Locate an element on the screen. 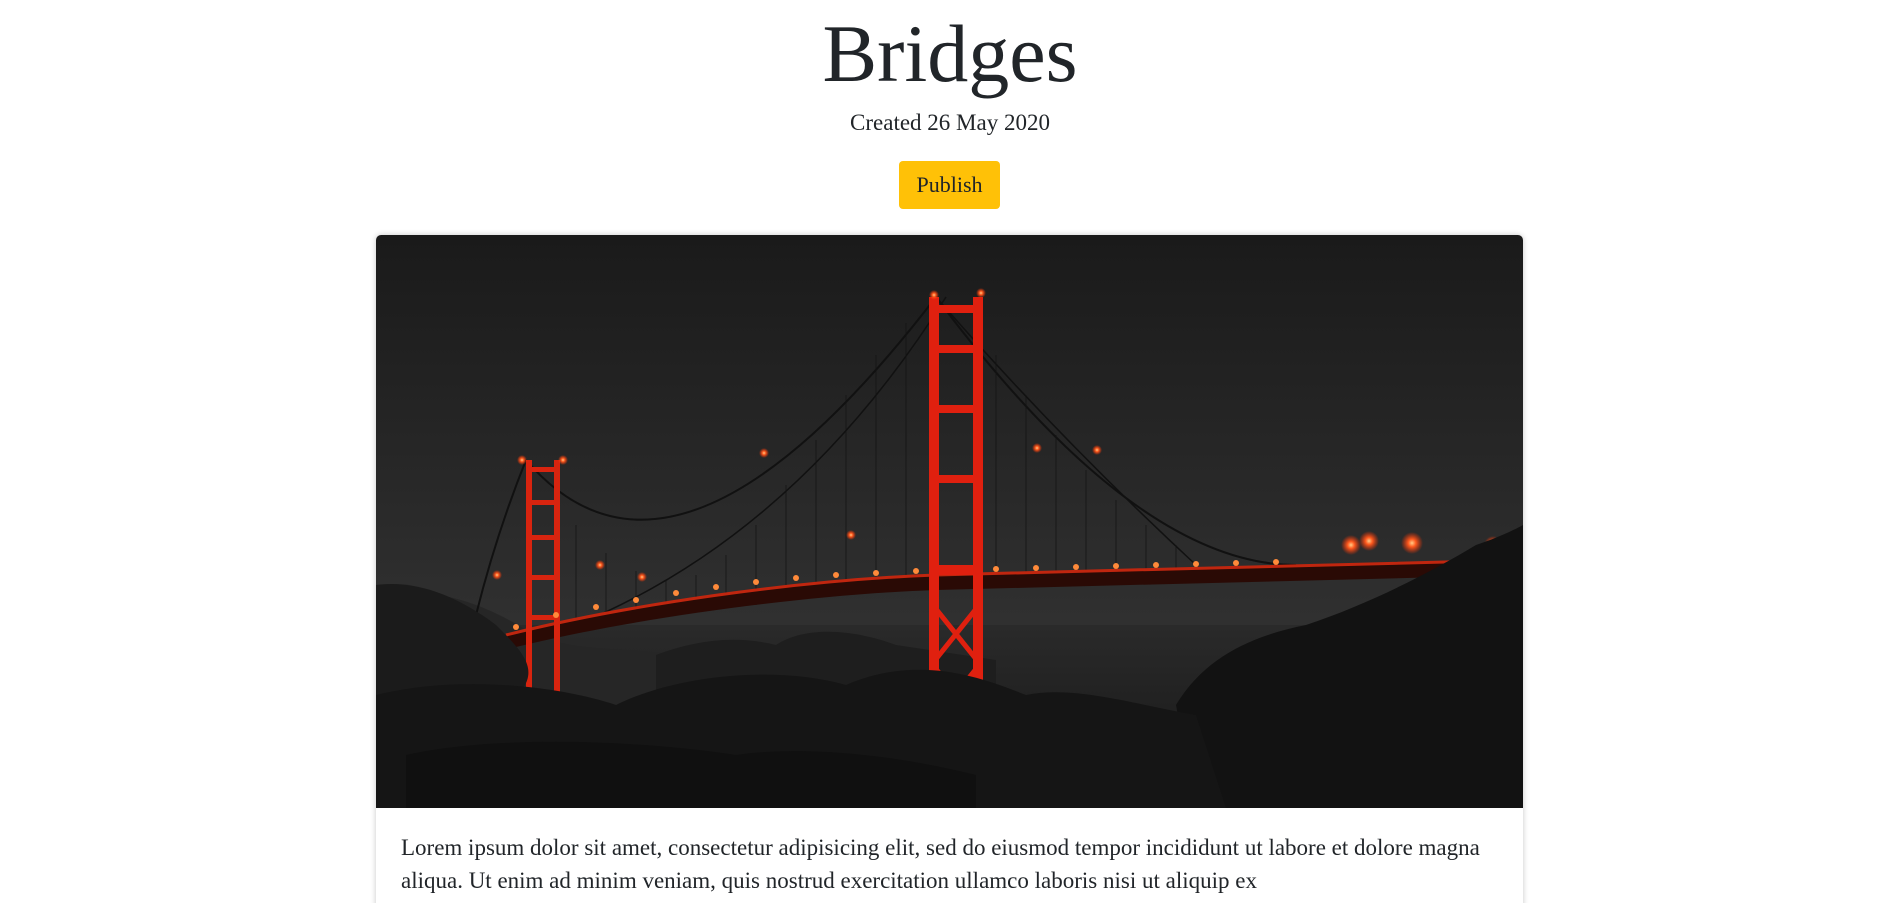 The height and width of the screenshot is (903, 1900). publish-button: Publish is located at coordinates (949, 185).